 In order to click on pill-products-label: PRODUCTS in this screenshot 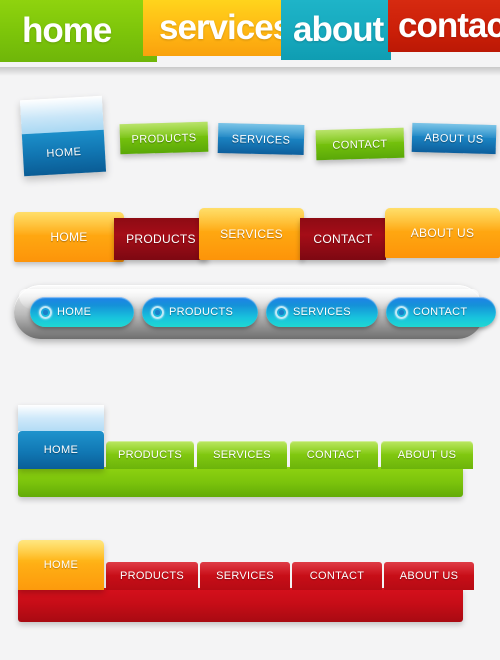, I will do `click(201, 312)`.